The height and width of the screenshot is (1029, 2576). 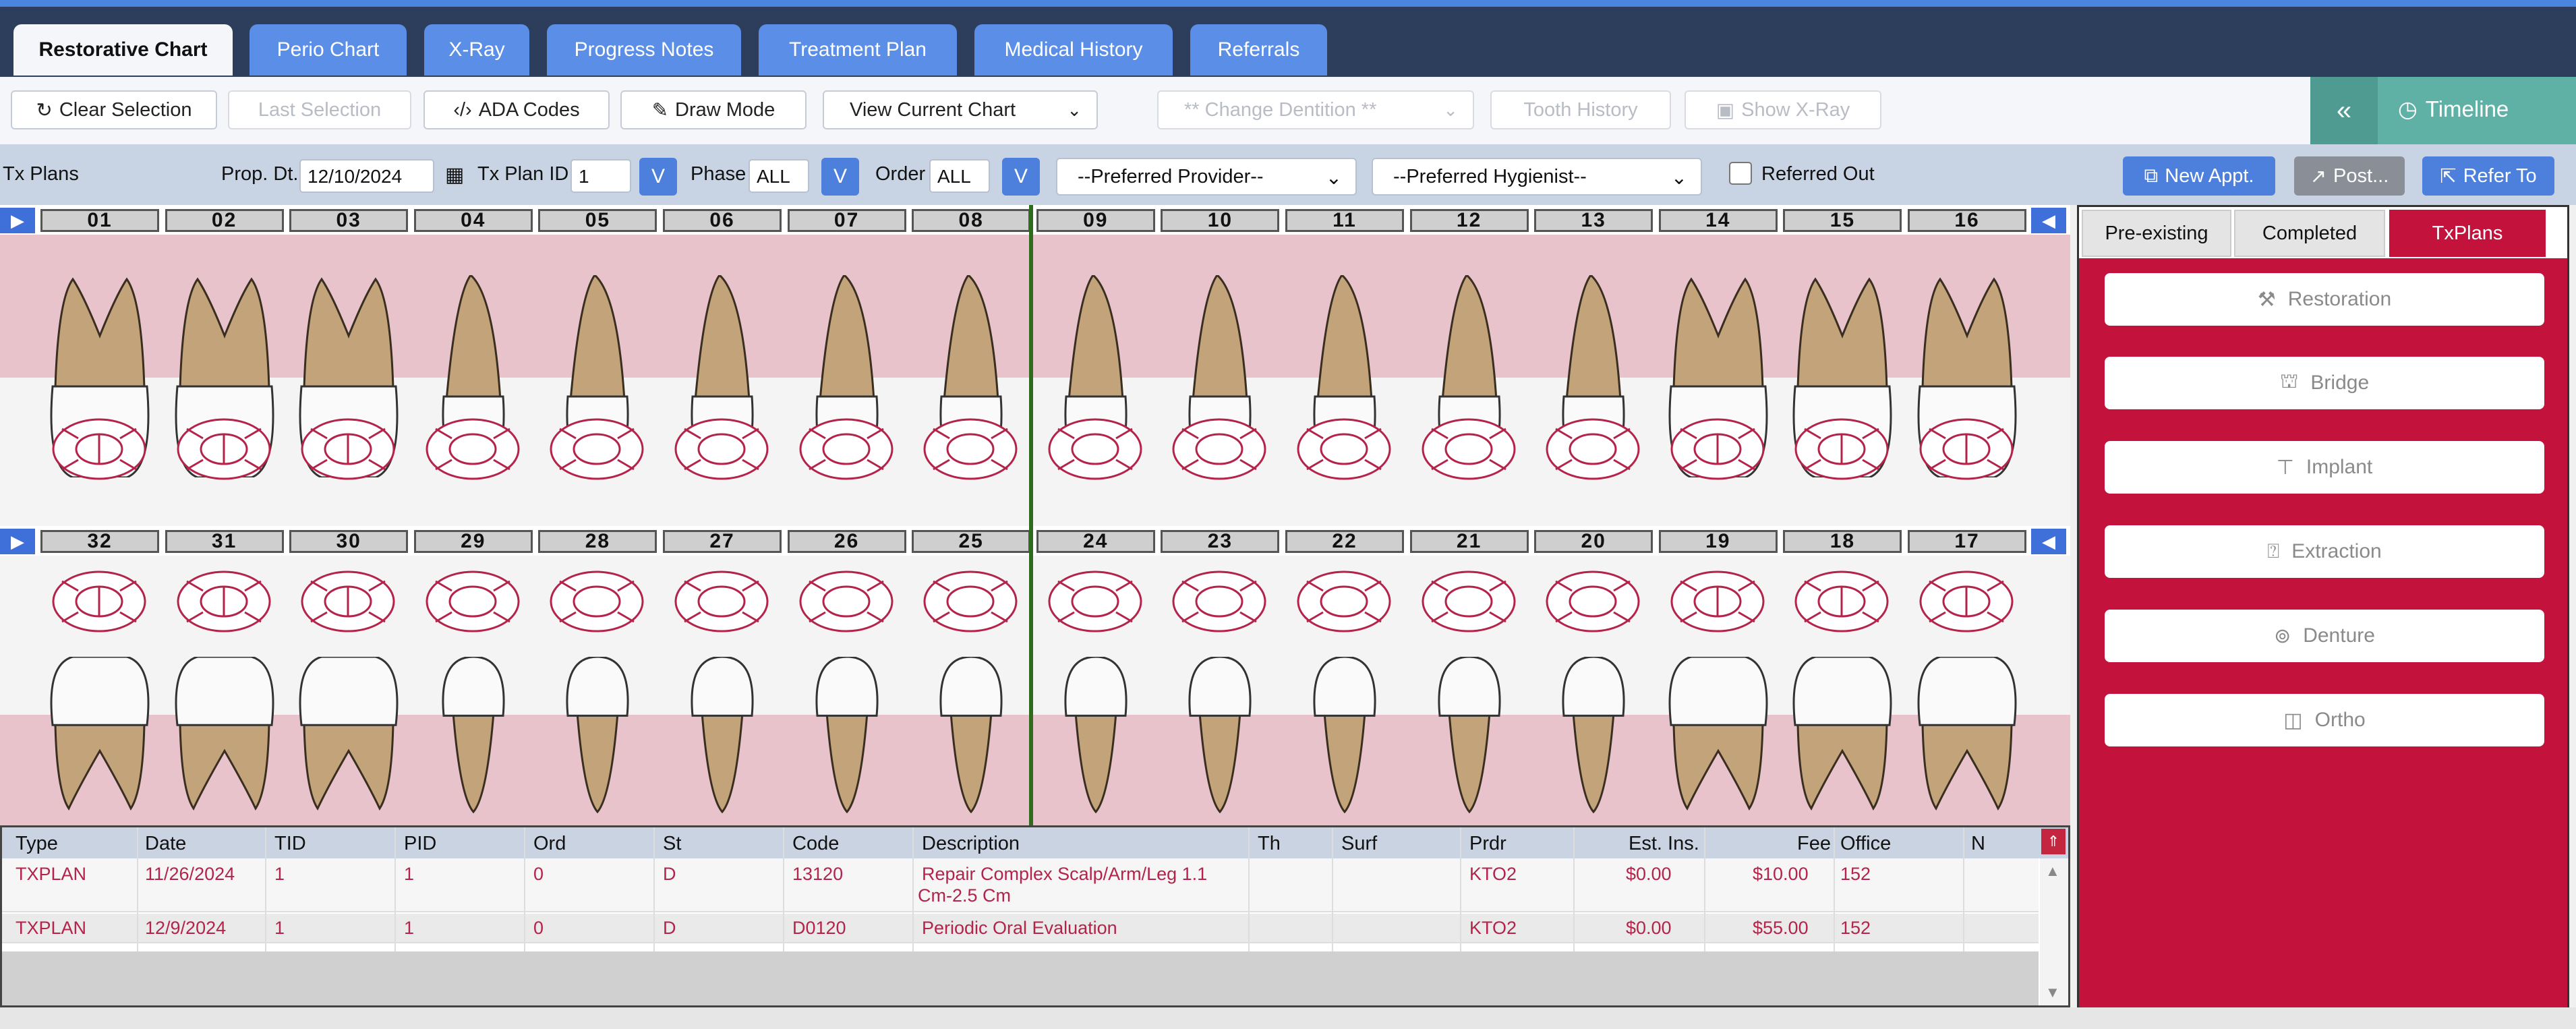 I want to click on tooth-history-button: Tooth History, so click(x=1580, y=109).